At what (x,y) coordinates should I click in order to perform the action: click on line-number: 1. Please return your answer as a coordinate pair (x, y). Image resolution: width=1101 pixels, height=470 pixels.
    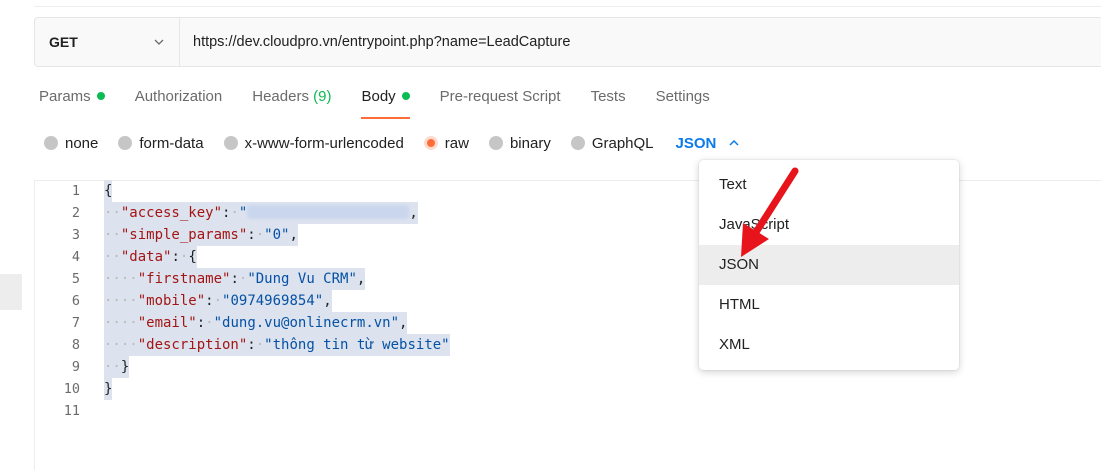
    Looking at the image, I should click on (75, 191).